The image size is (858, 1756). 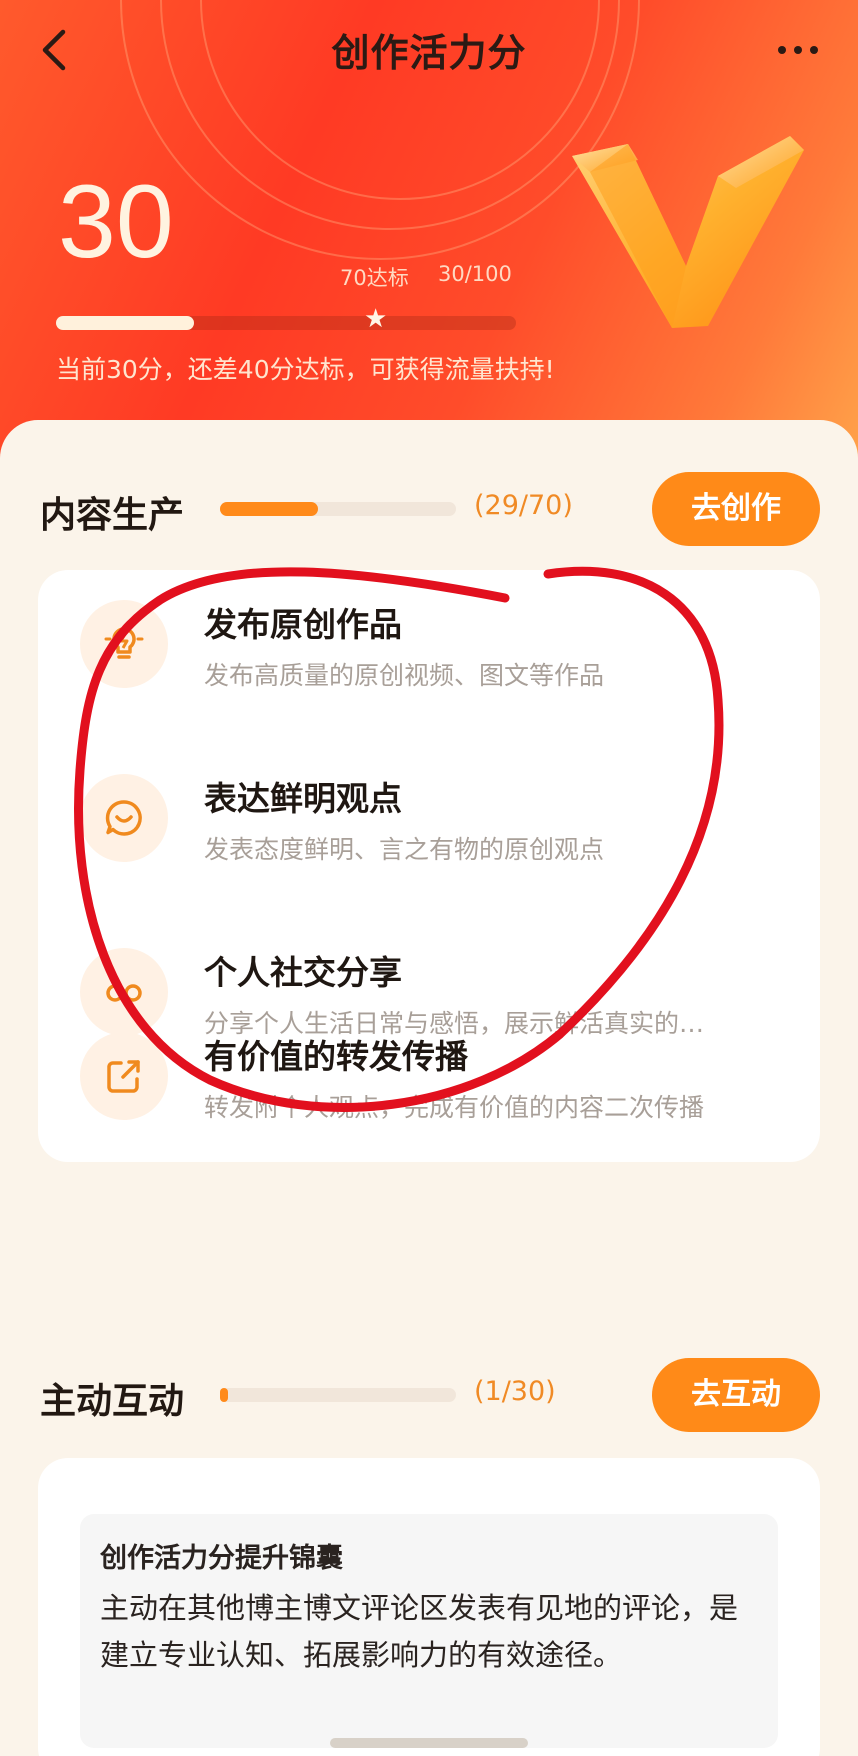 I want to click on section-count: (1/30), so click(x=515, y=1391).